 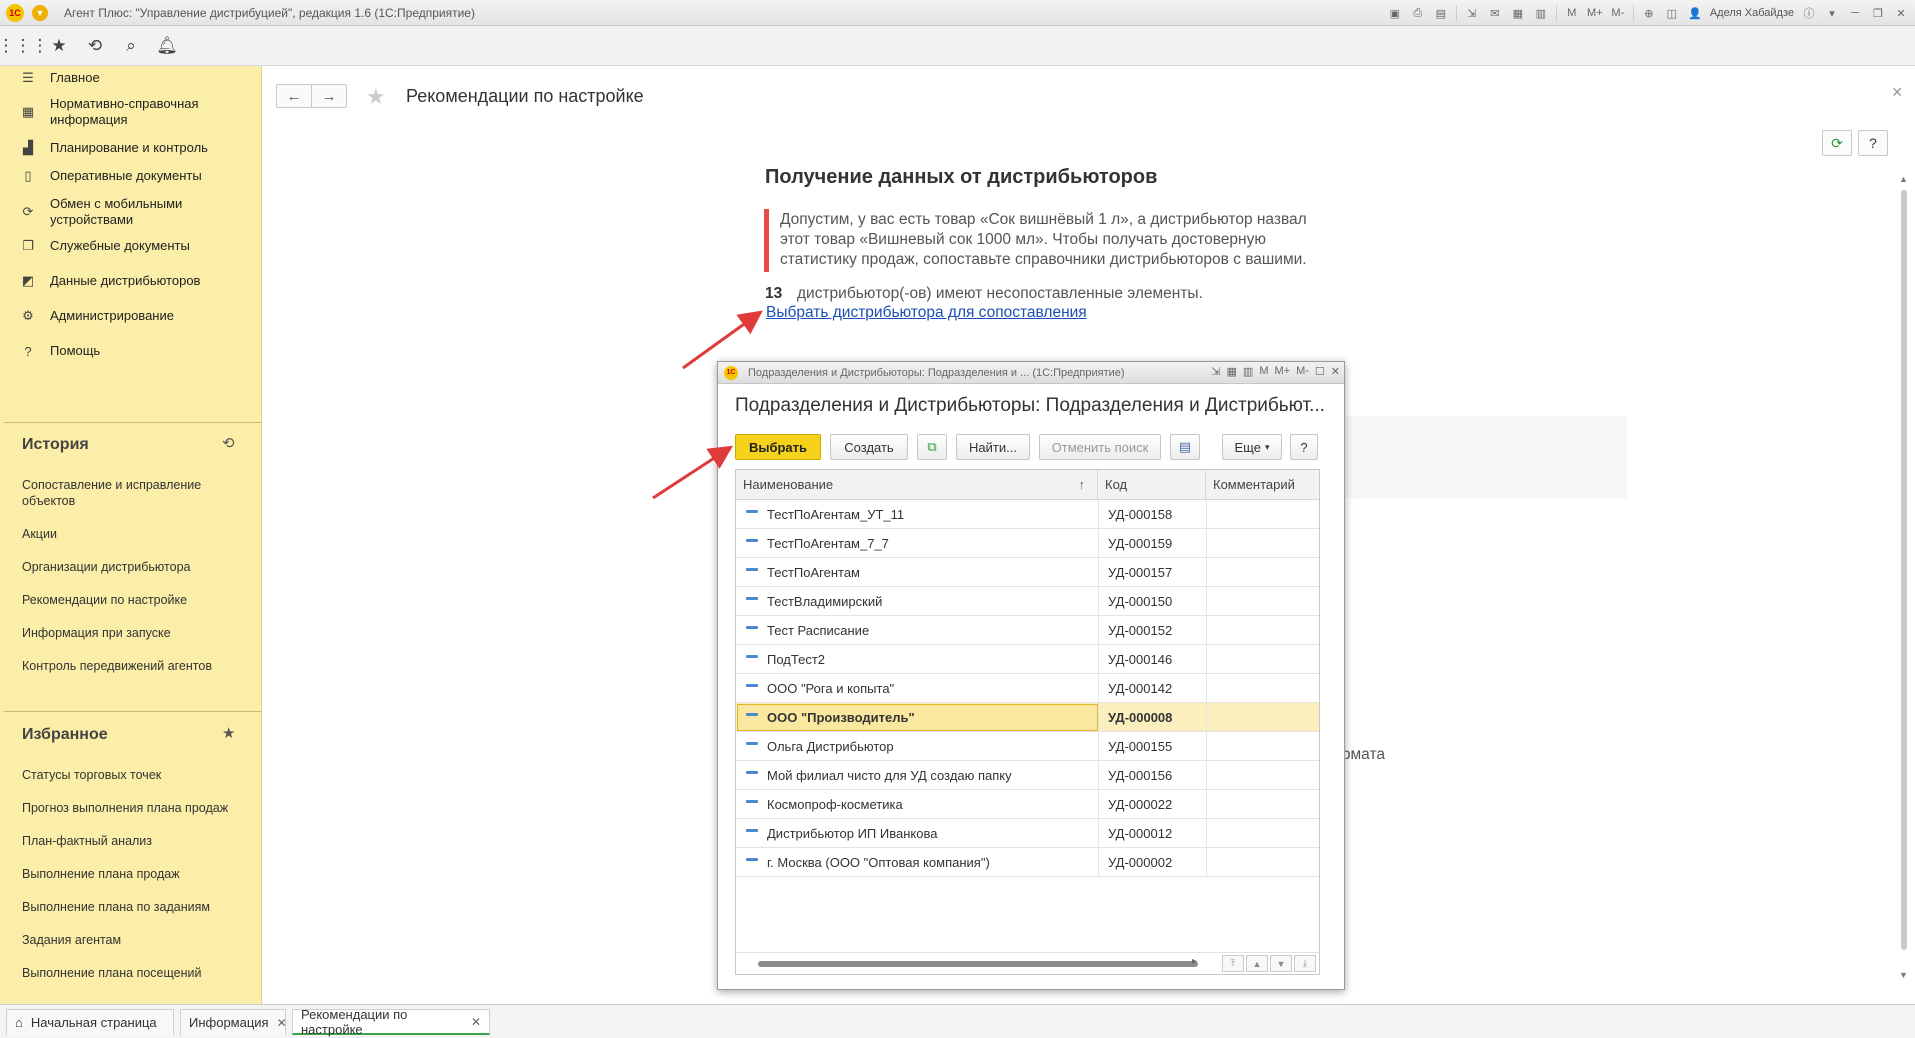 I want to click on table-row: ТестПоАгентам УД-000157, so click(x=1027, y=572).